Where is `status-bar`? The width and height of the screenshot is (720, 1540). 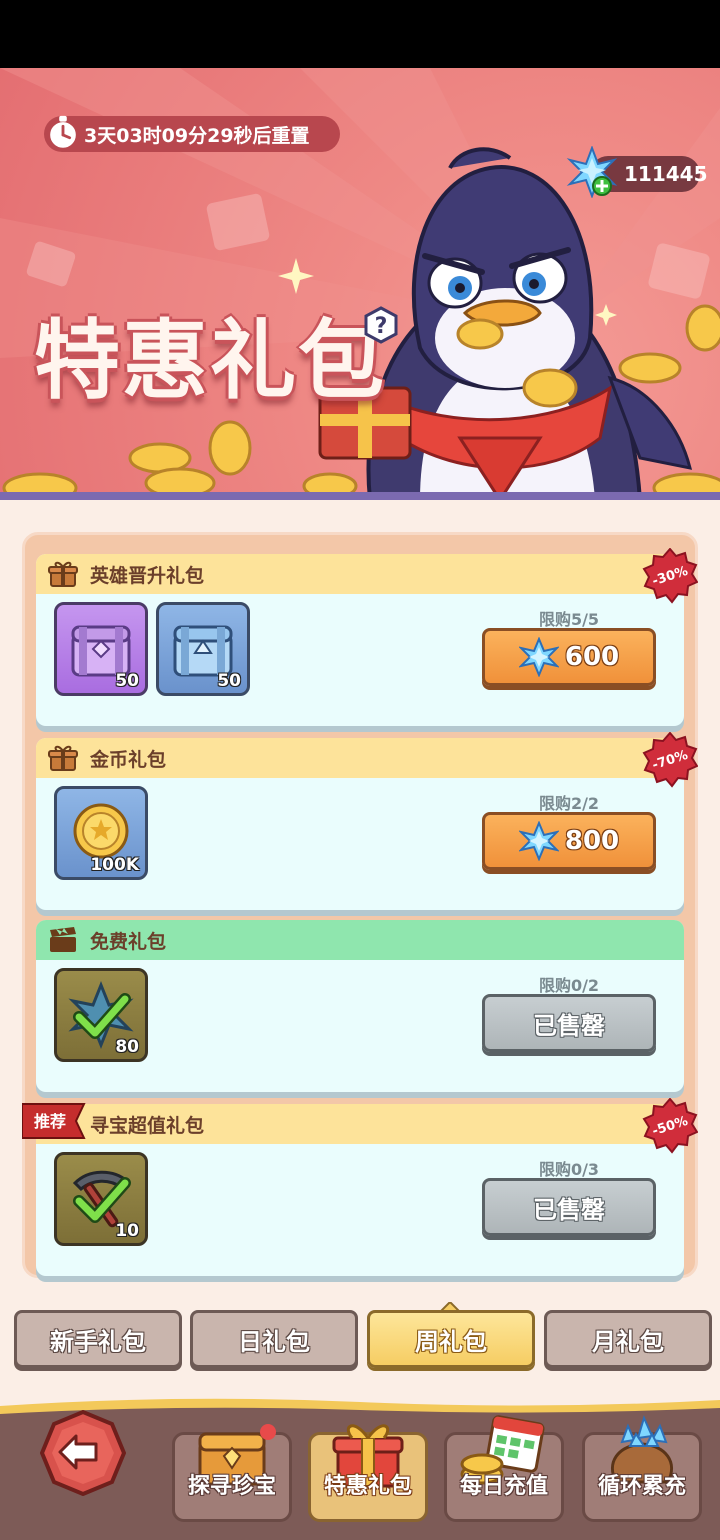 status-bar is located at coordinates (360, 34).